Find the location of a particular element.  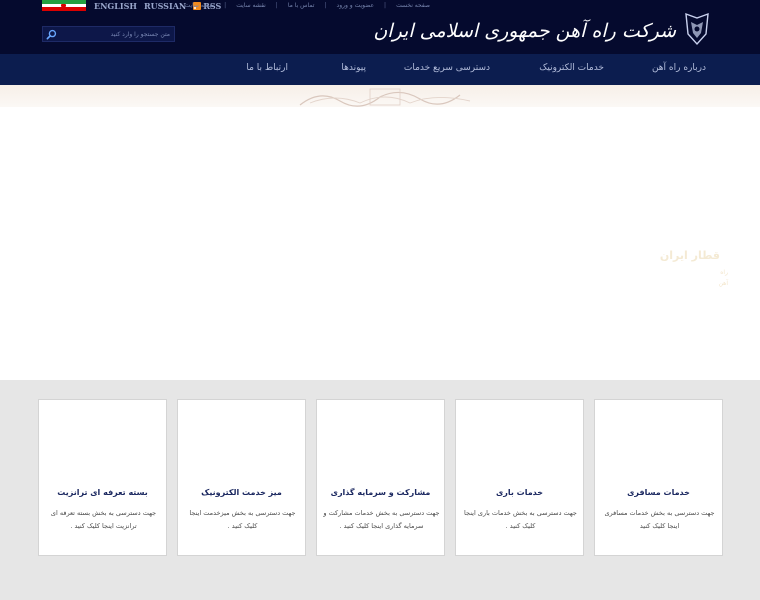

card-title: بسته تعرفه ای ترانزیت is located at coordinates (102, 492).